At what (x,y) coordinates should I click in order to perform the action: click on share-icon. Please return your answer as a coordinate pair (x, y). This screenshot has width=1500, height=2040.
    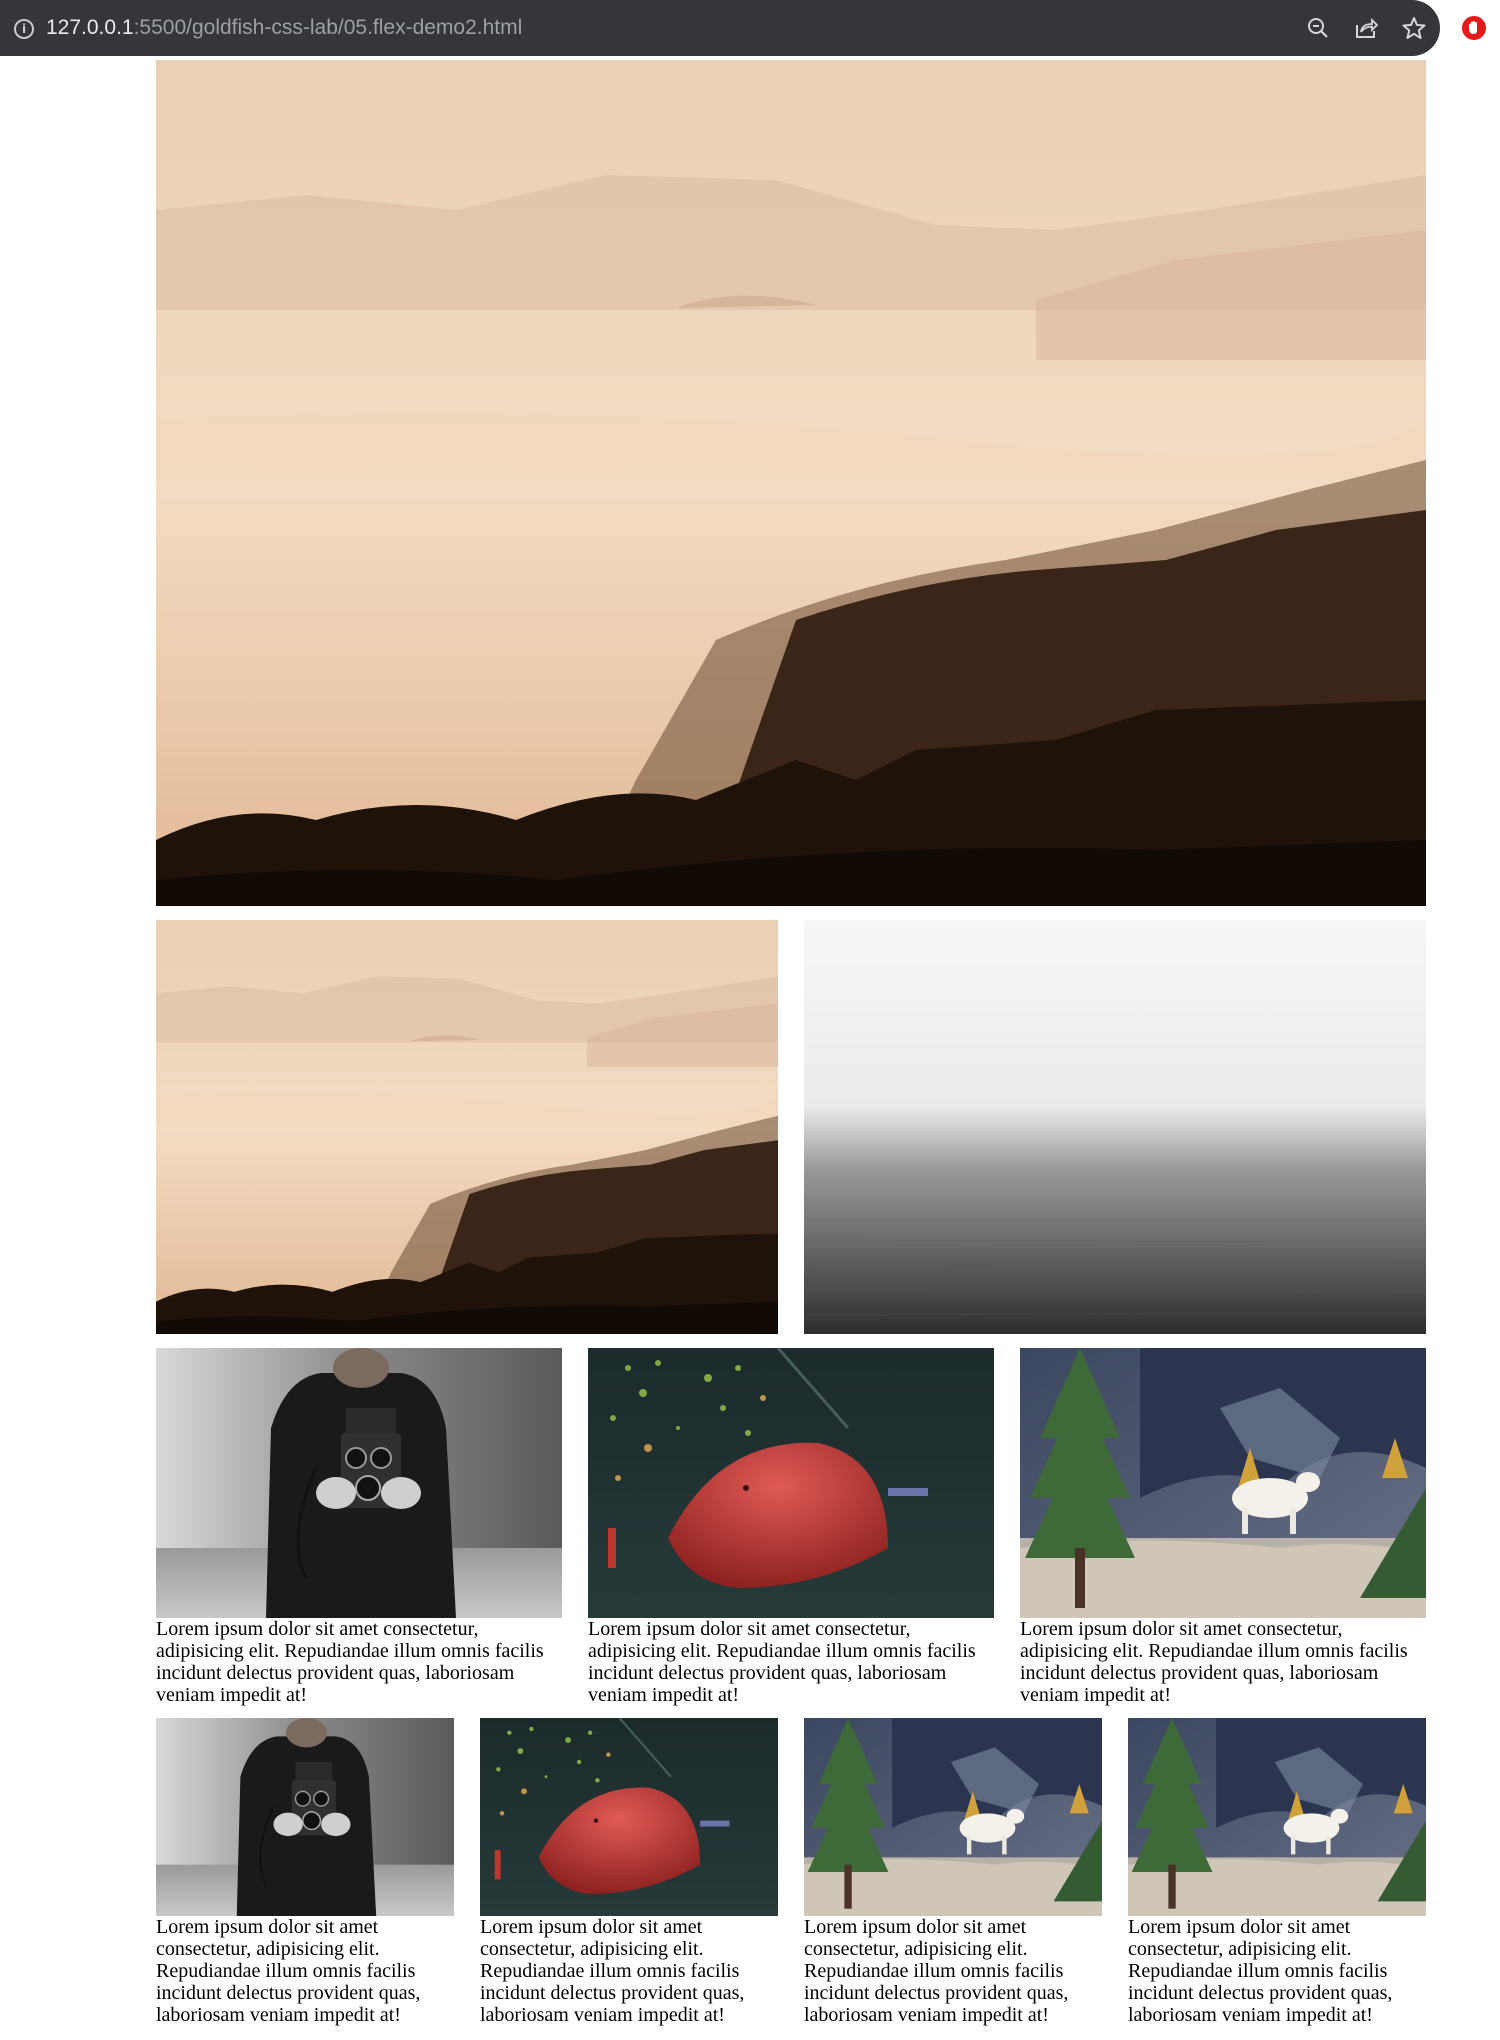
    Looking at the image, I should click on (1366, 28).